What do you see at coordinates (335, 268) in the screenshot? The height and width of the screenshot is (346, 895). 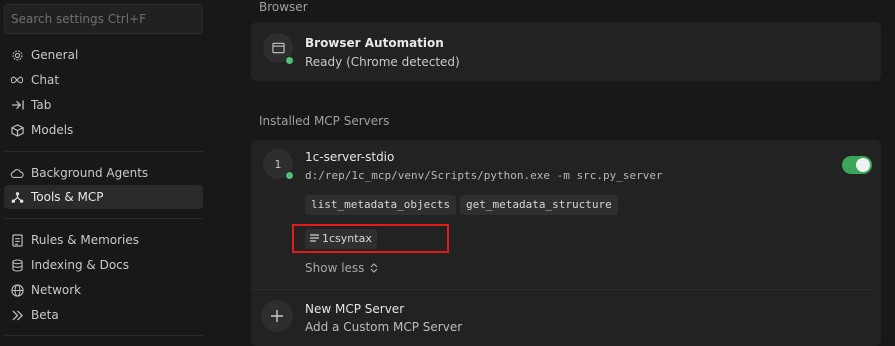 I see `show-less-label: Show less` at bounding box center [335, 268].